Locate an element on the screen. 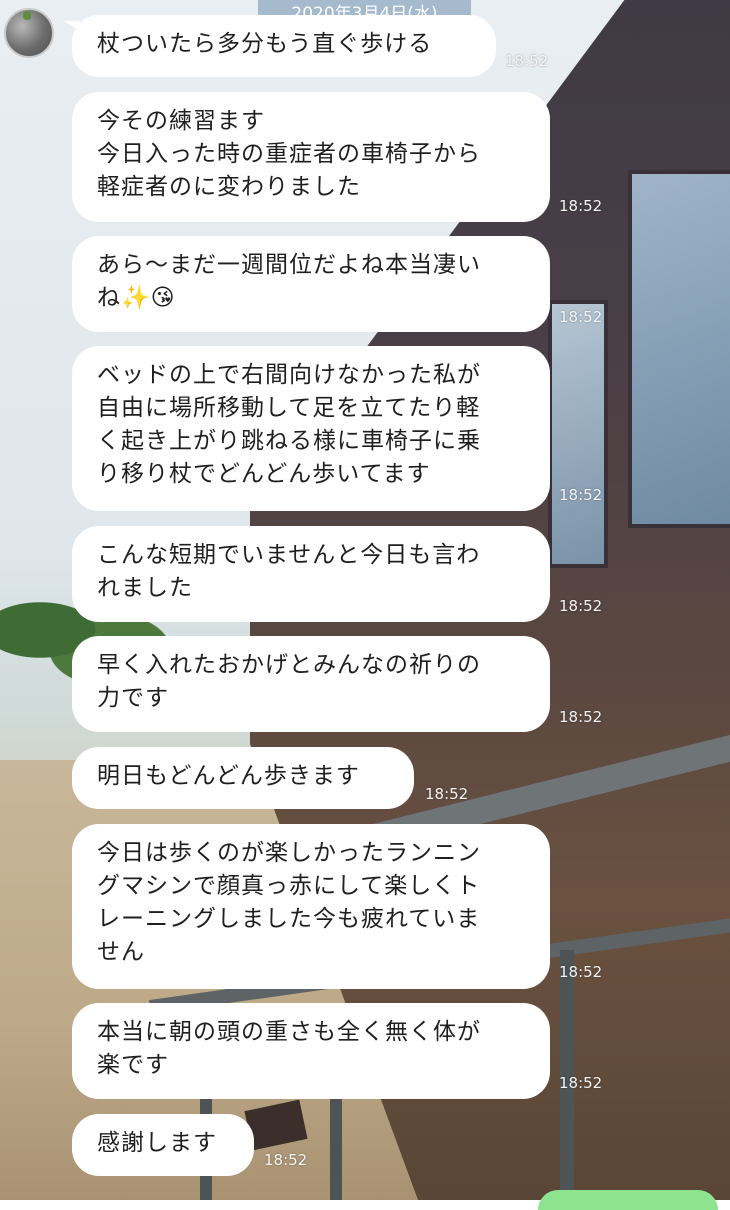 The width and height of the screenshot is (730, 1210). message-text: 感謝します is located at coordinates (157, 1143).